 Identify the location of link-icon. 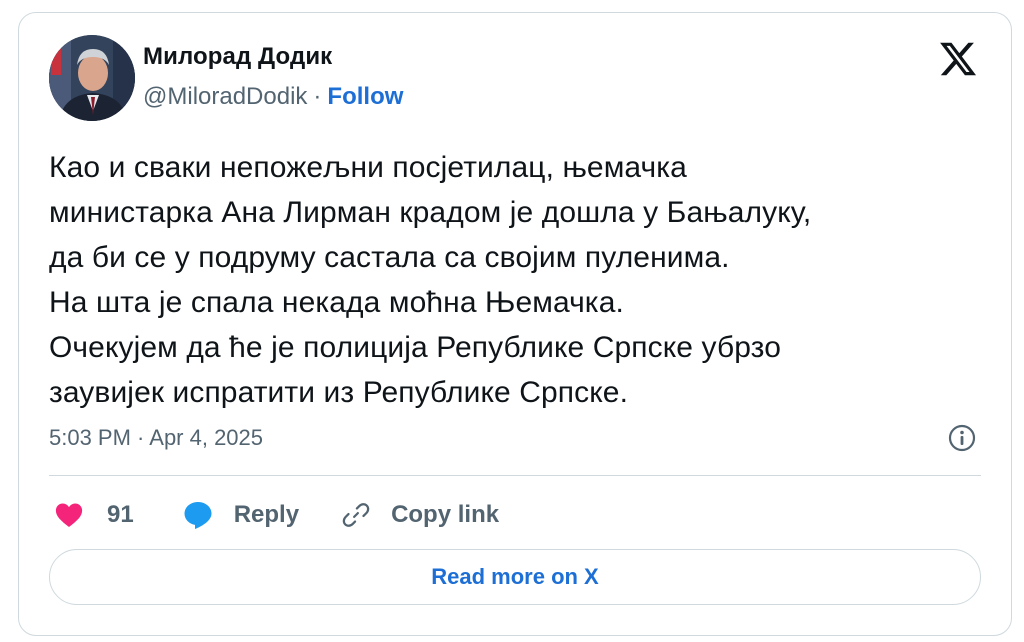
(356, 515).